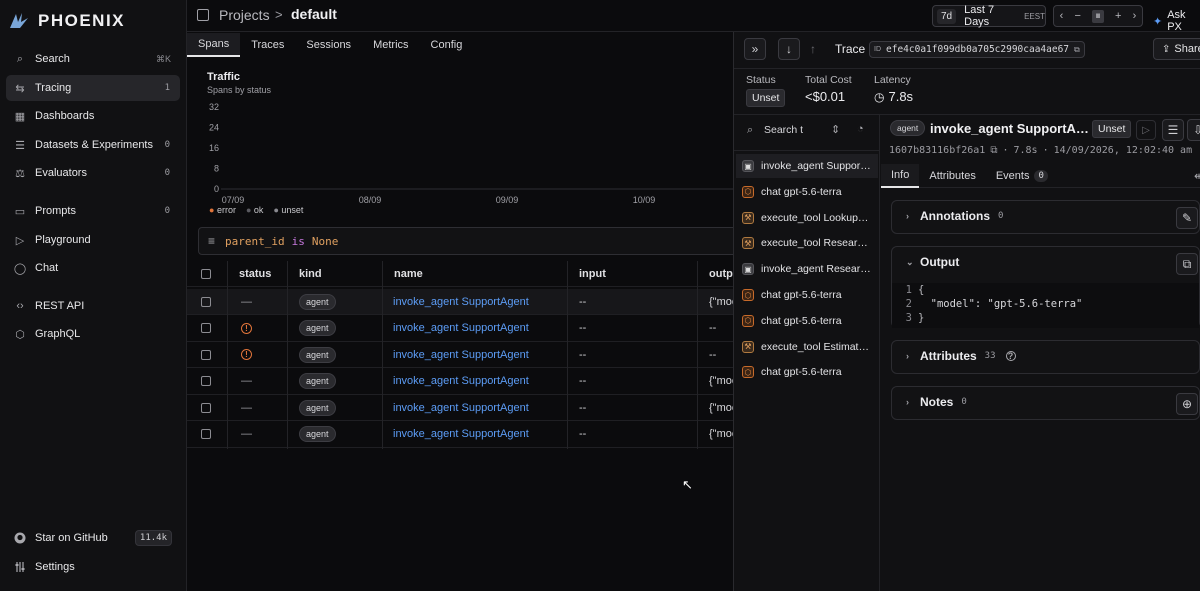 The height and width of the screenshot is (591, 1200). What do you see at coordinates (1022, 176) in the screenshot?
I see `tab-events: Events 0` at bounding box center [1022, 176].